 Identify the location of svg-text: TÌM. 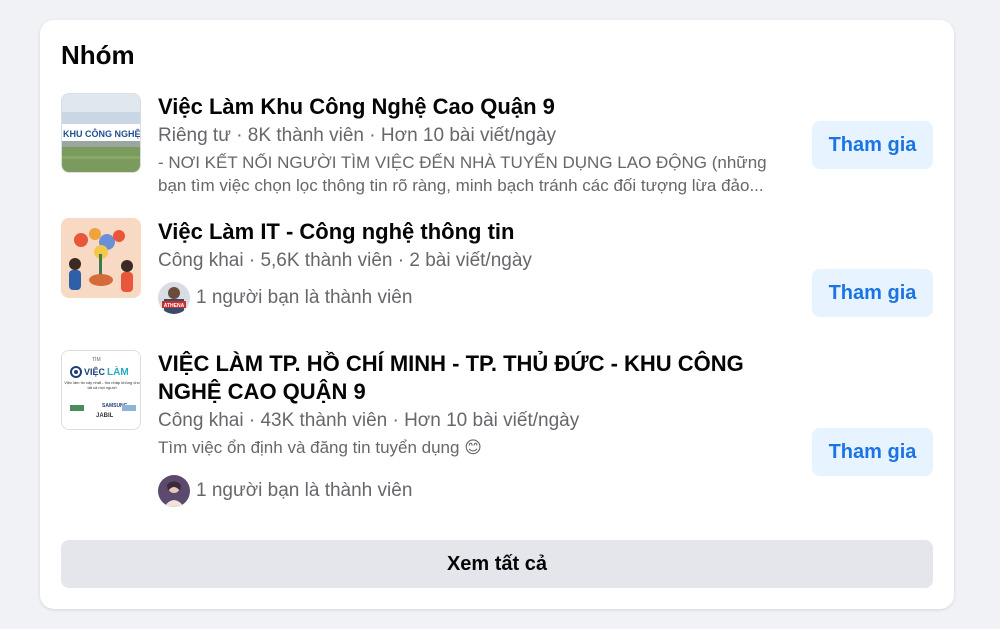
(96, 359).